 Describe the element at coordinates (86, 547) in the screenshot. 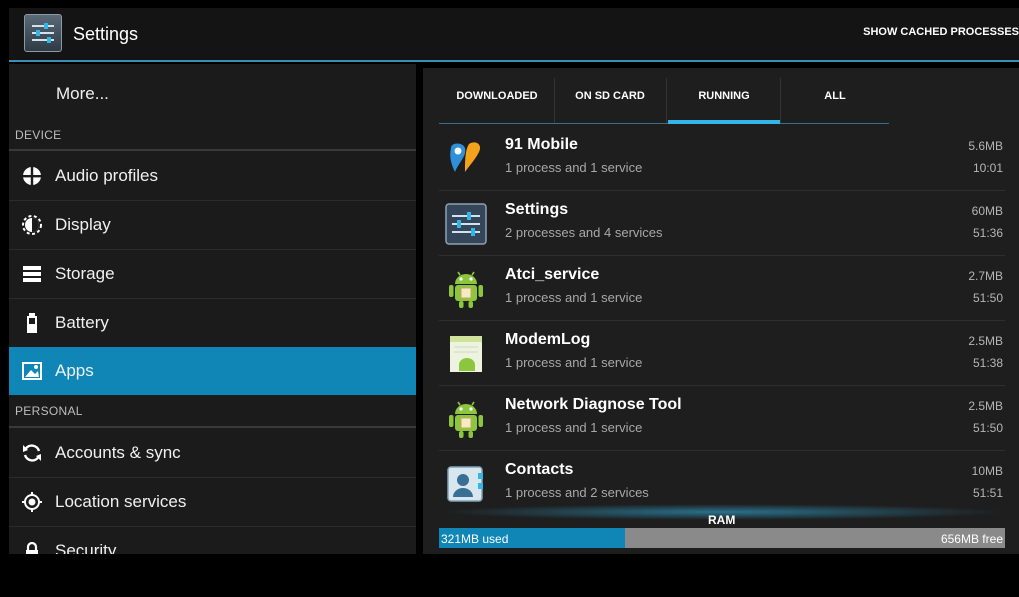

I see `sidebar-item-label: Security` at that location.